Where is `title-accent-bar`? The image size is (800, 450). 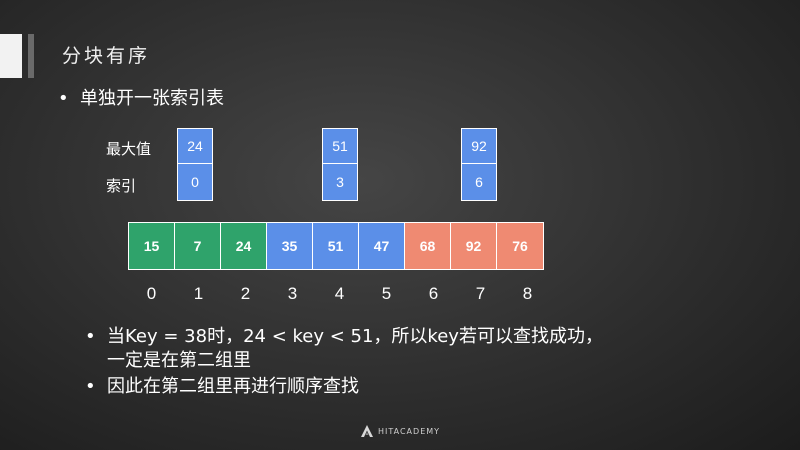 title-accent-bar is located at coordinates (11, 56).